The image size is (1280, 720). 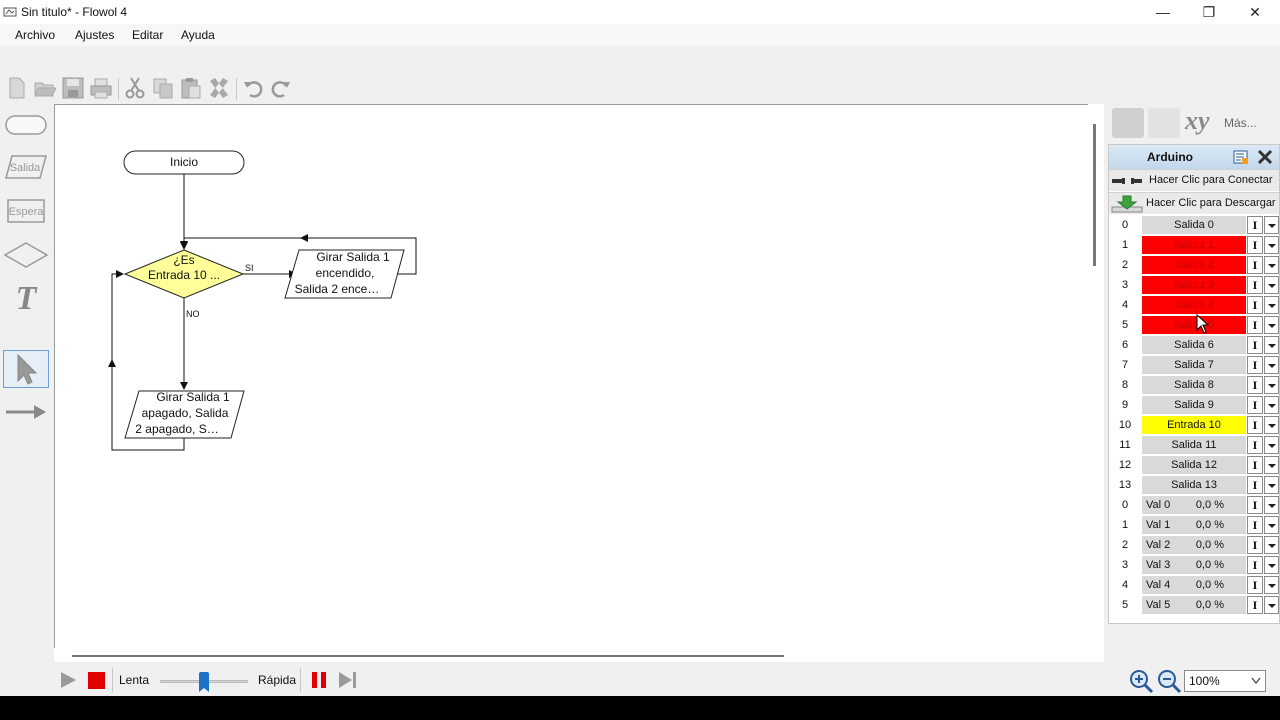 What do you see at coordinates (1169, 681) in the screenshot?
I see `zoom-out-icon` at bounding box center [1169, 681].